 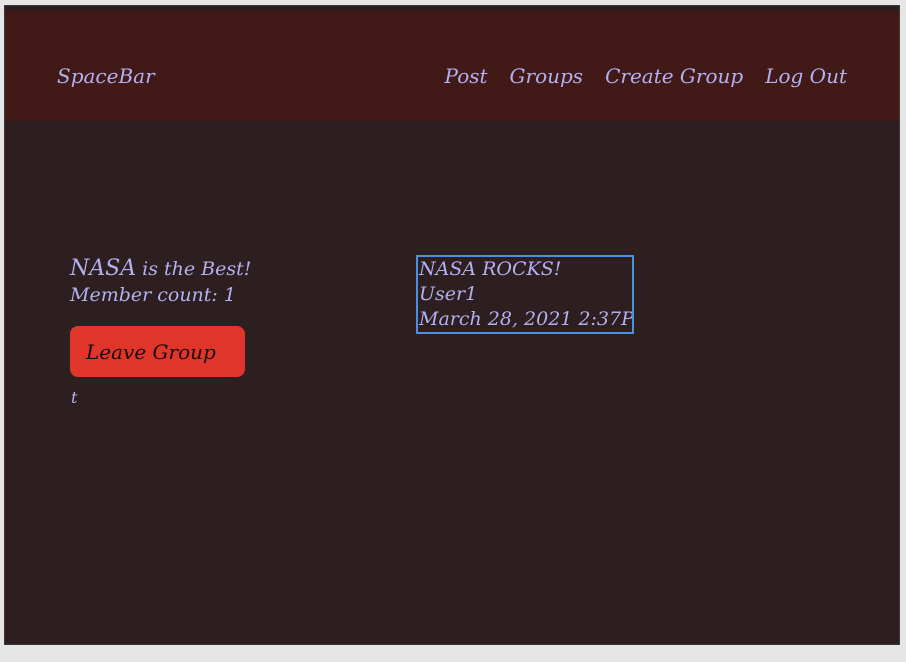 What do you see at coordinates (157, 351) in the screenshot?
I see `leave-group-button: Leave Group` at bounding box center [157, 351].